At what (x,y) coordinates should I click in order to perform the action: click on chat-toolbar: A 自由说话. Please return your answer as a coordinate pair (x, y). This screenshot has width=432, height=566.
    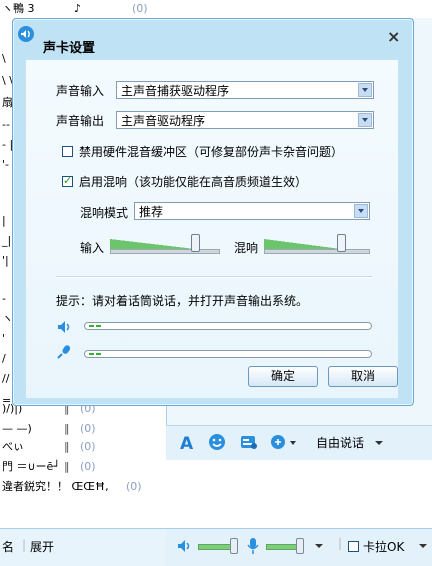
    Looking at the image, I should click on (299, 443).